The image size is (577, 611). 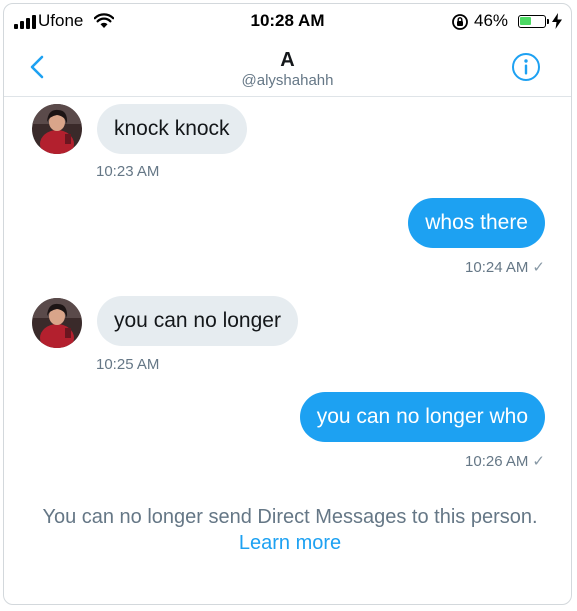 I want to click on message-bubble-incoming: knock knock, so click(x=172, y=129).